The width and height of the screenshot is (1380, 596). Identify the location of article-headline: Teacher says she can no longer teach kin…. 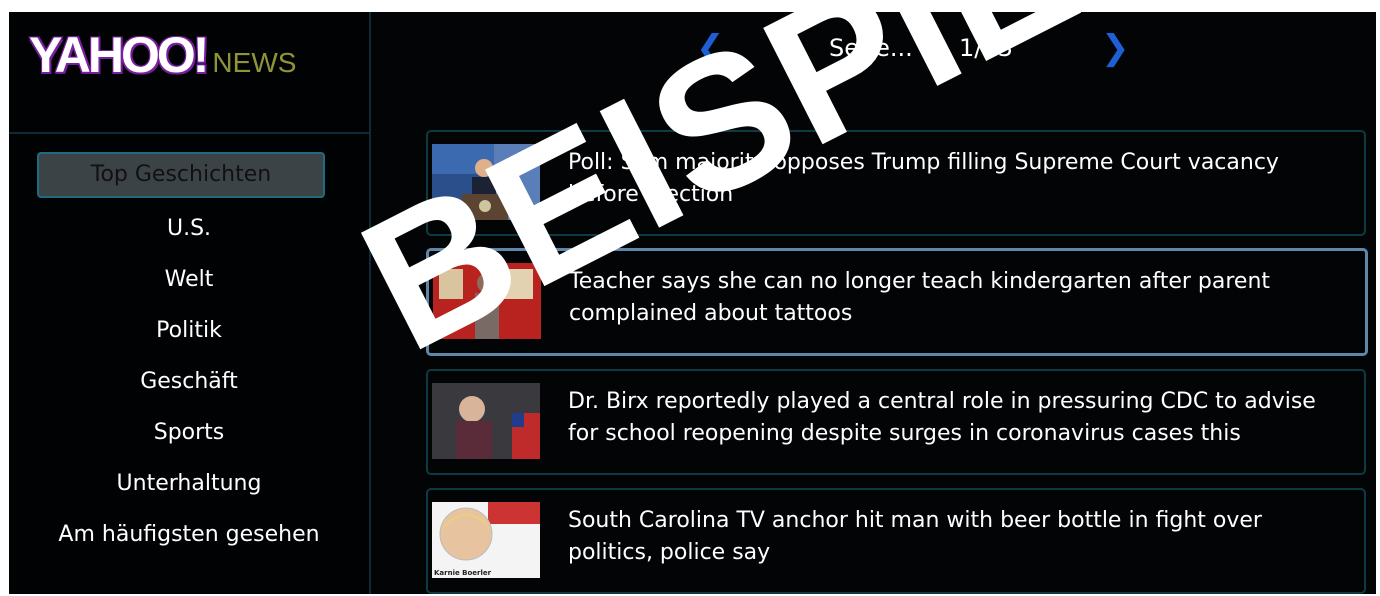
(920, 297).